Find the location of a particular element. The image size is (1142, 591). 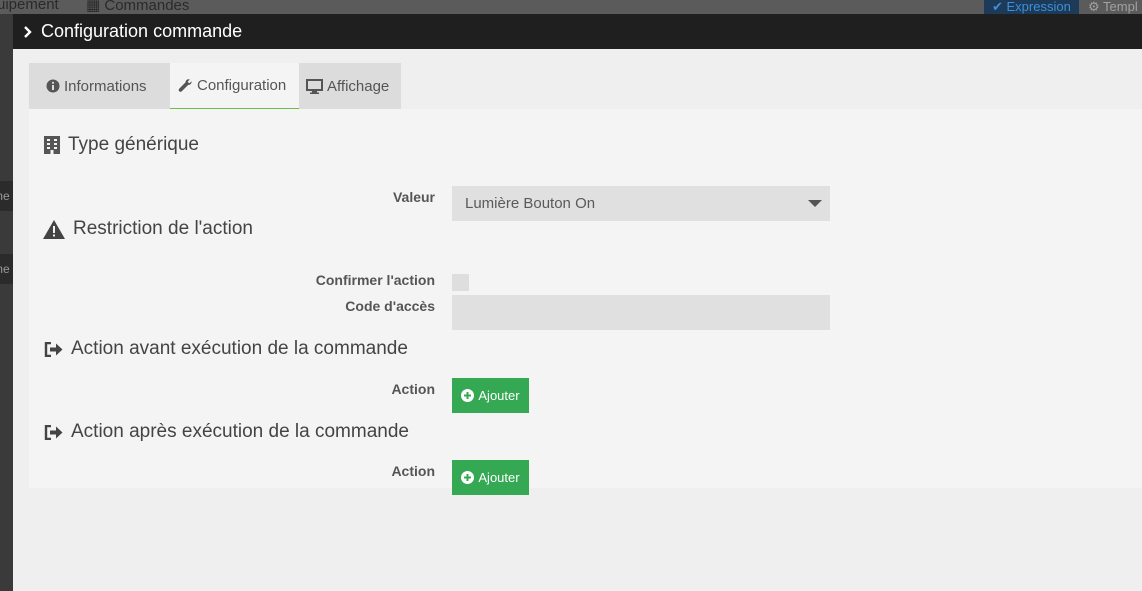

section-post-action: Action après exécution de la commande is located at coordinates (226, 432).